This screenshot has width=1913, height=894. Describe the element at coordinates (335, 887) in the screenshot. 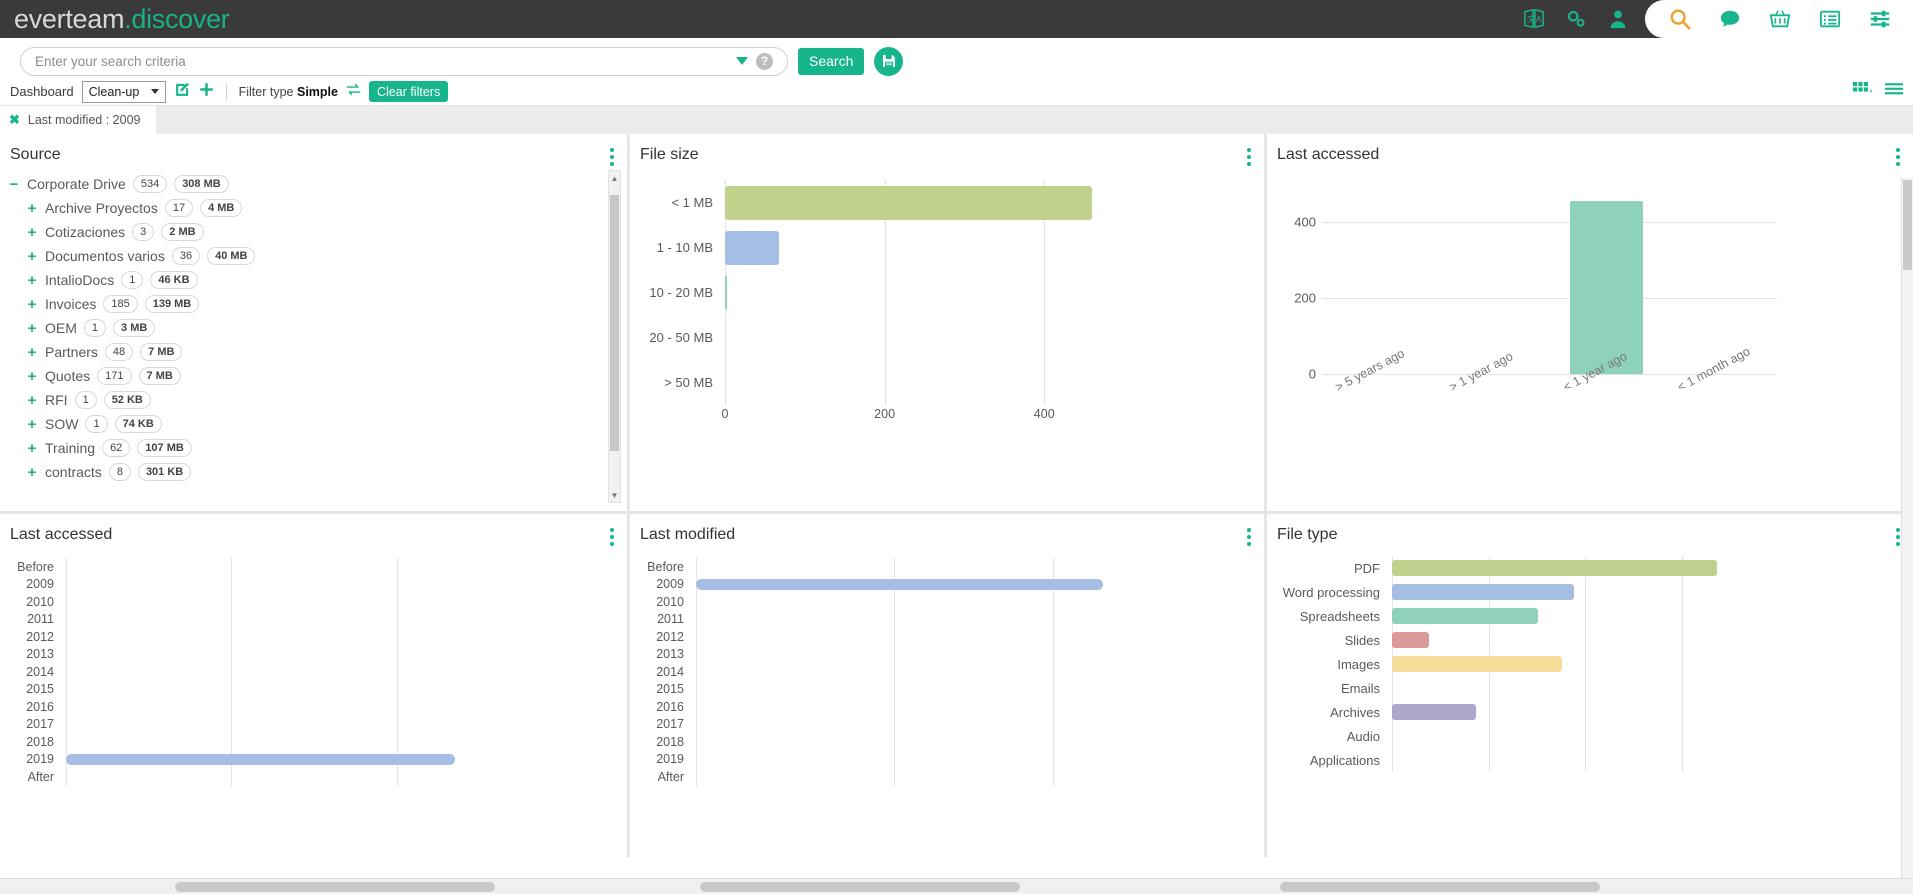

I see `scroll-thumb-left` at that location.